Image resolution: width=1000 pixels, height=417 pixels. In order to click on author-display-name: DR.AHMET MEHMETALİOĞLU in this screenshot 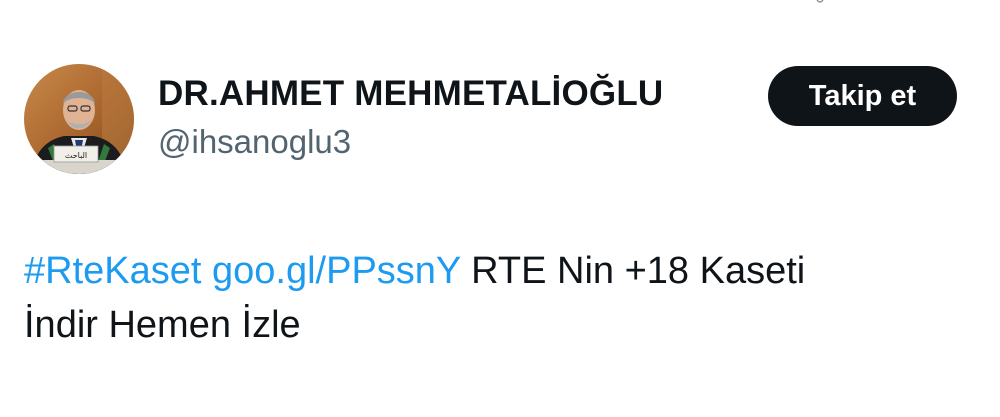, I will do `click(410, 94)`.